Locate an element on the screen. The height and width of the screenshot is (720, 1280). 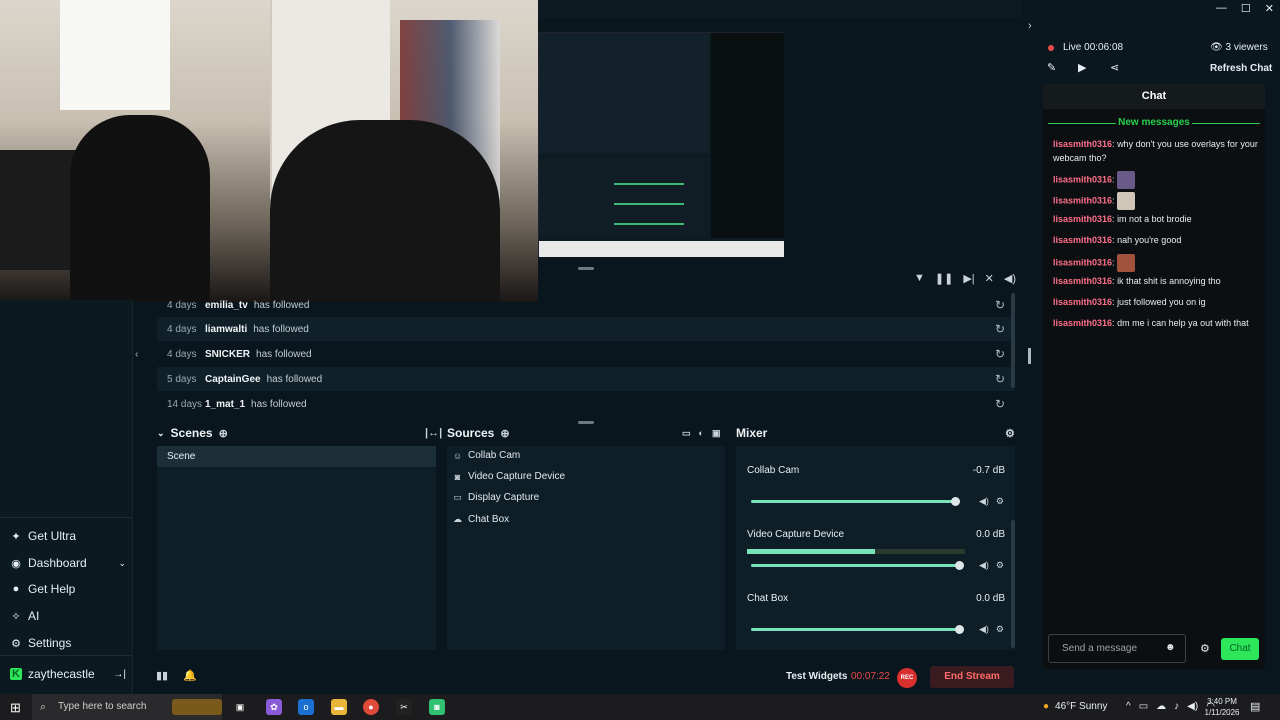
source-item: ☺ Collab Cam is located at coordinates (486, 455).